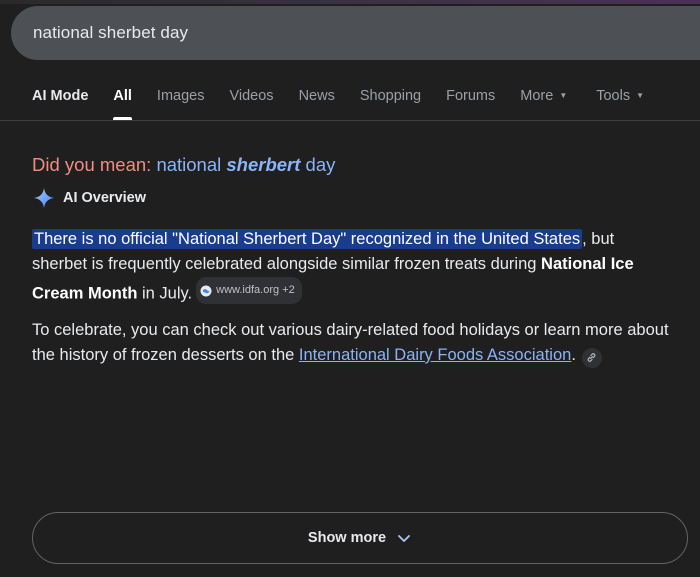 The width and height of the screenshot is (700, 577). I want to click on tab-label: Forums, so click(471, 96).